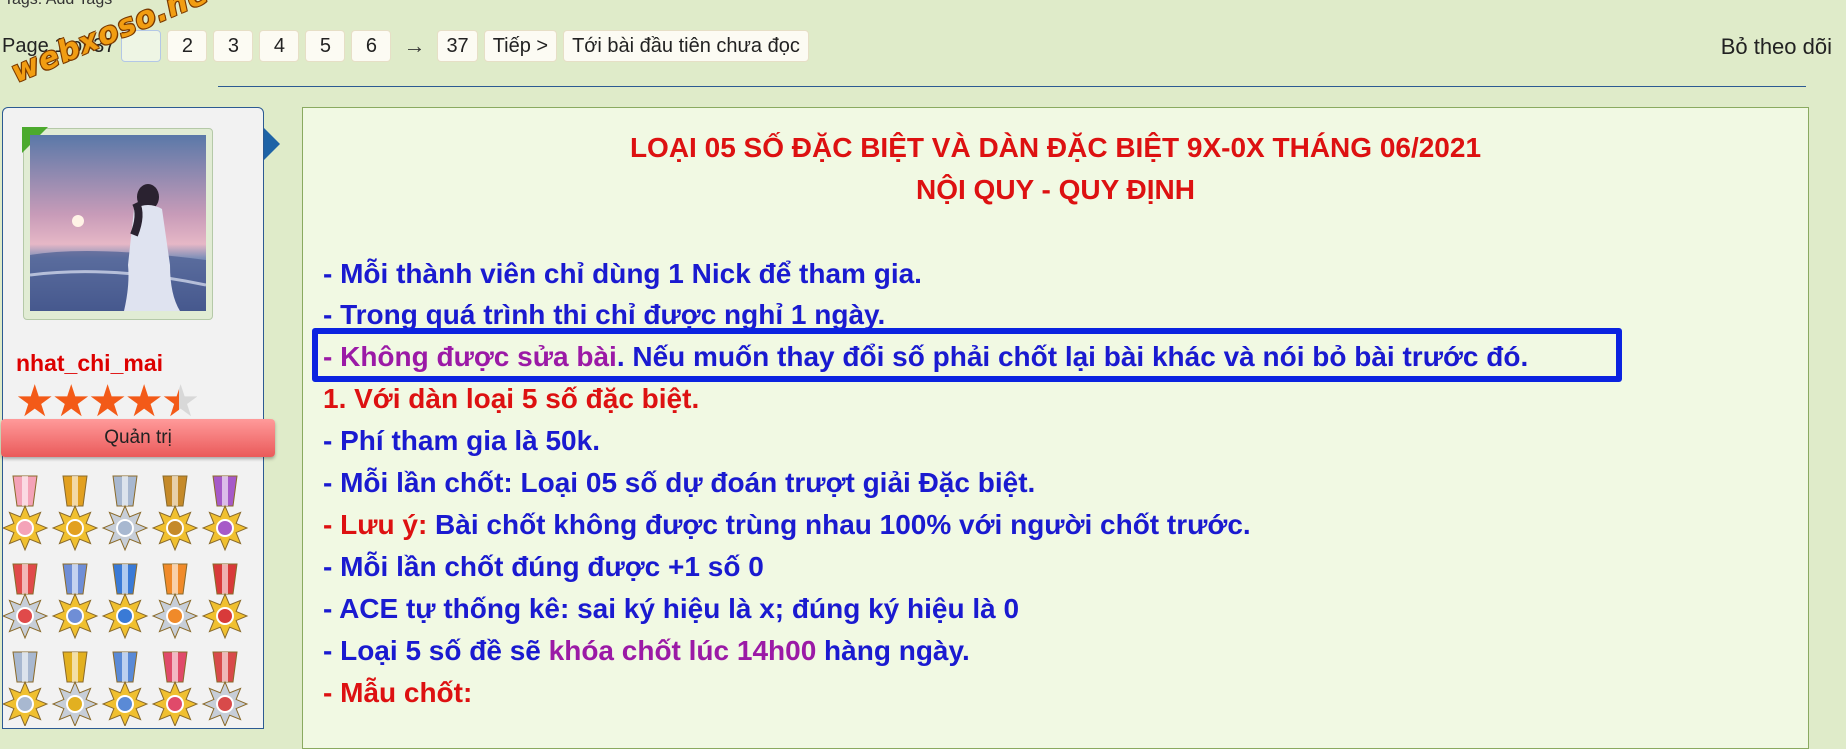 Image resolution: width=1846 pixels, height=749 pixels. I want to click on medal-red-cross, so click(225, 688).